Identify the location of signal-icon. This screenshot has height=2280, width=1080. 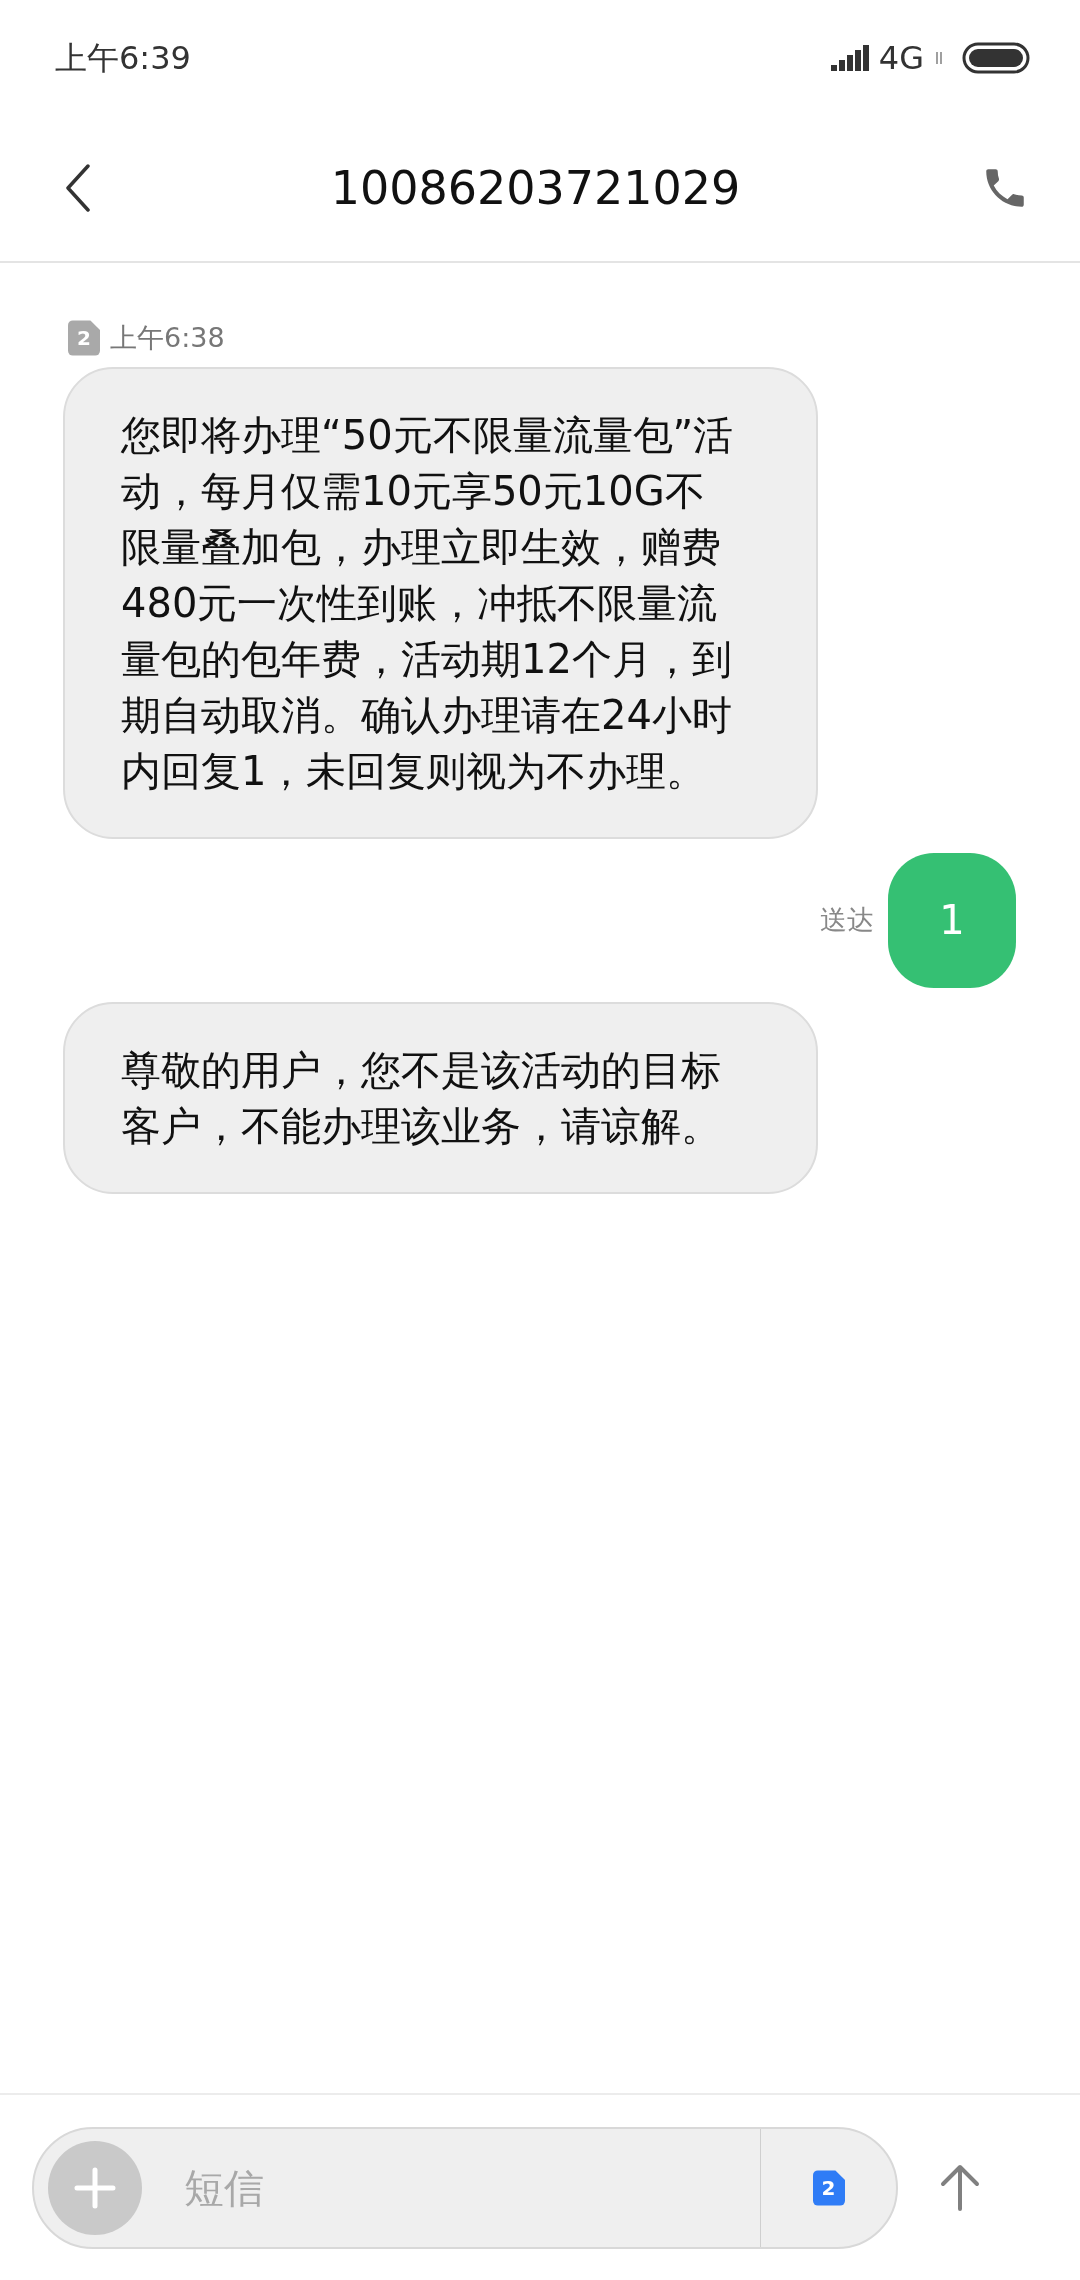
(849, 57).